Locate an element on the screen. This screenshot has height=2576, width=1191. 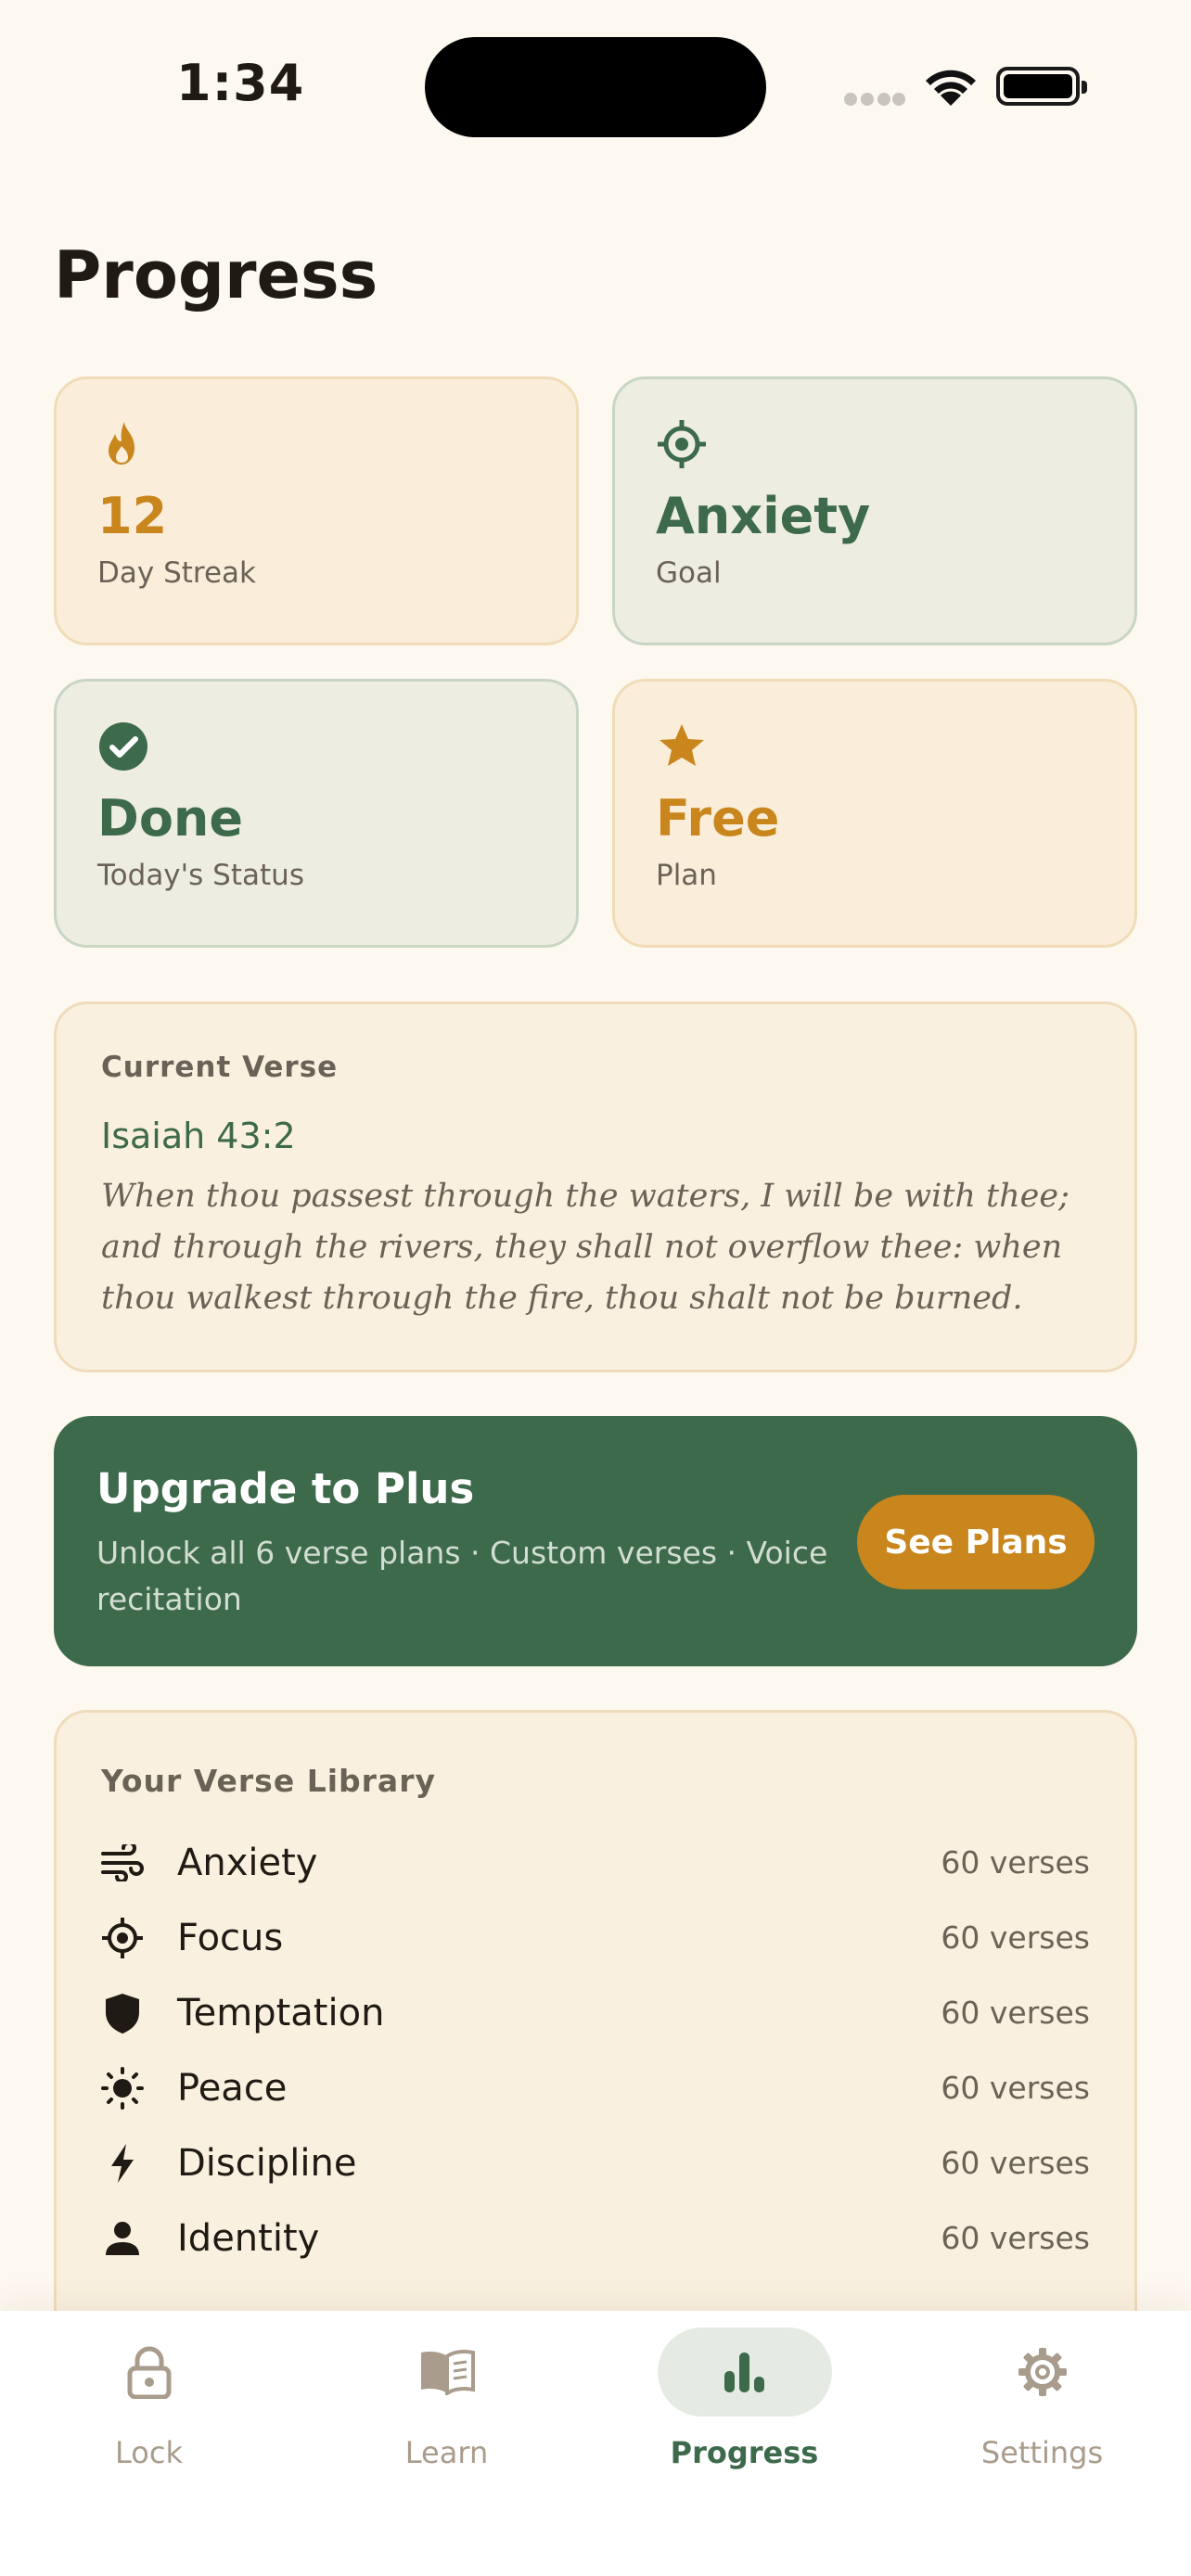
library-item-name: Discipline is located at coordinates (267, 2163).